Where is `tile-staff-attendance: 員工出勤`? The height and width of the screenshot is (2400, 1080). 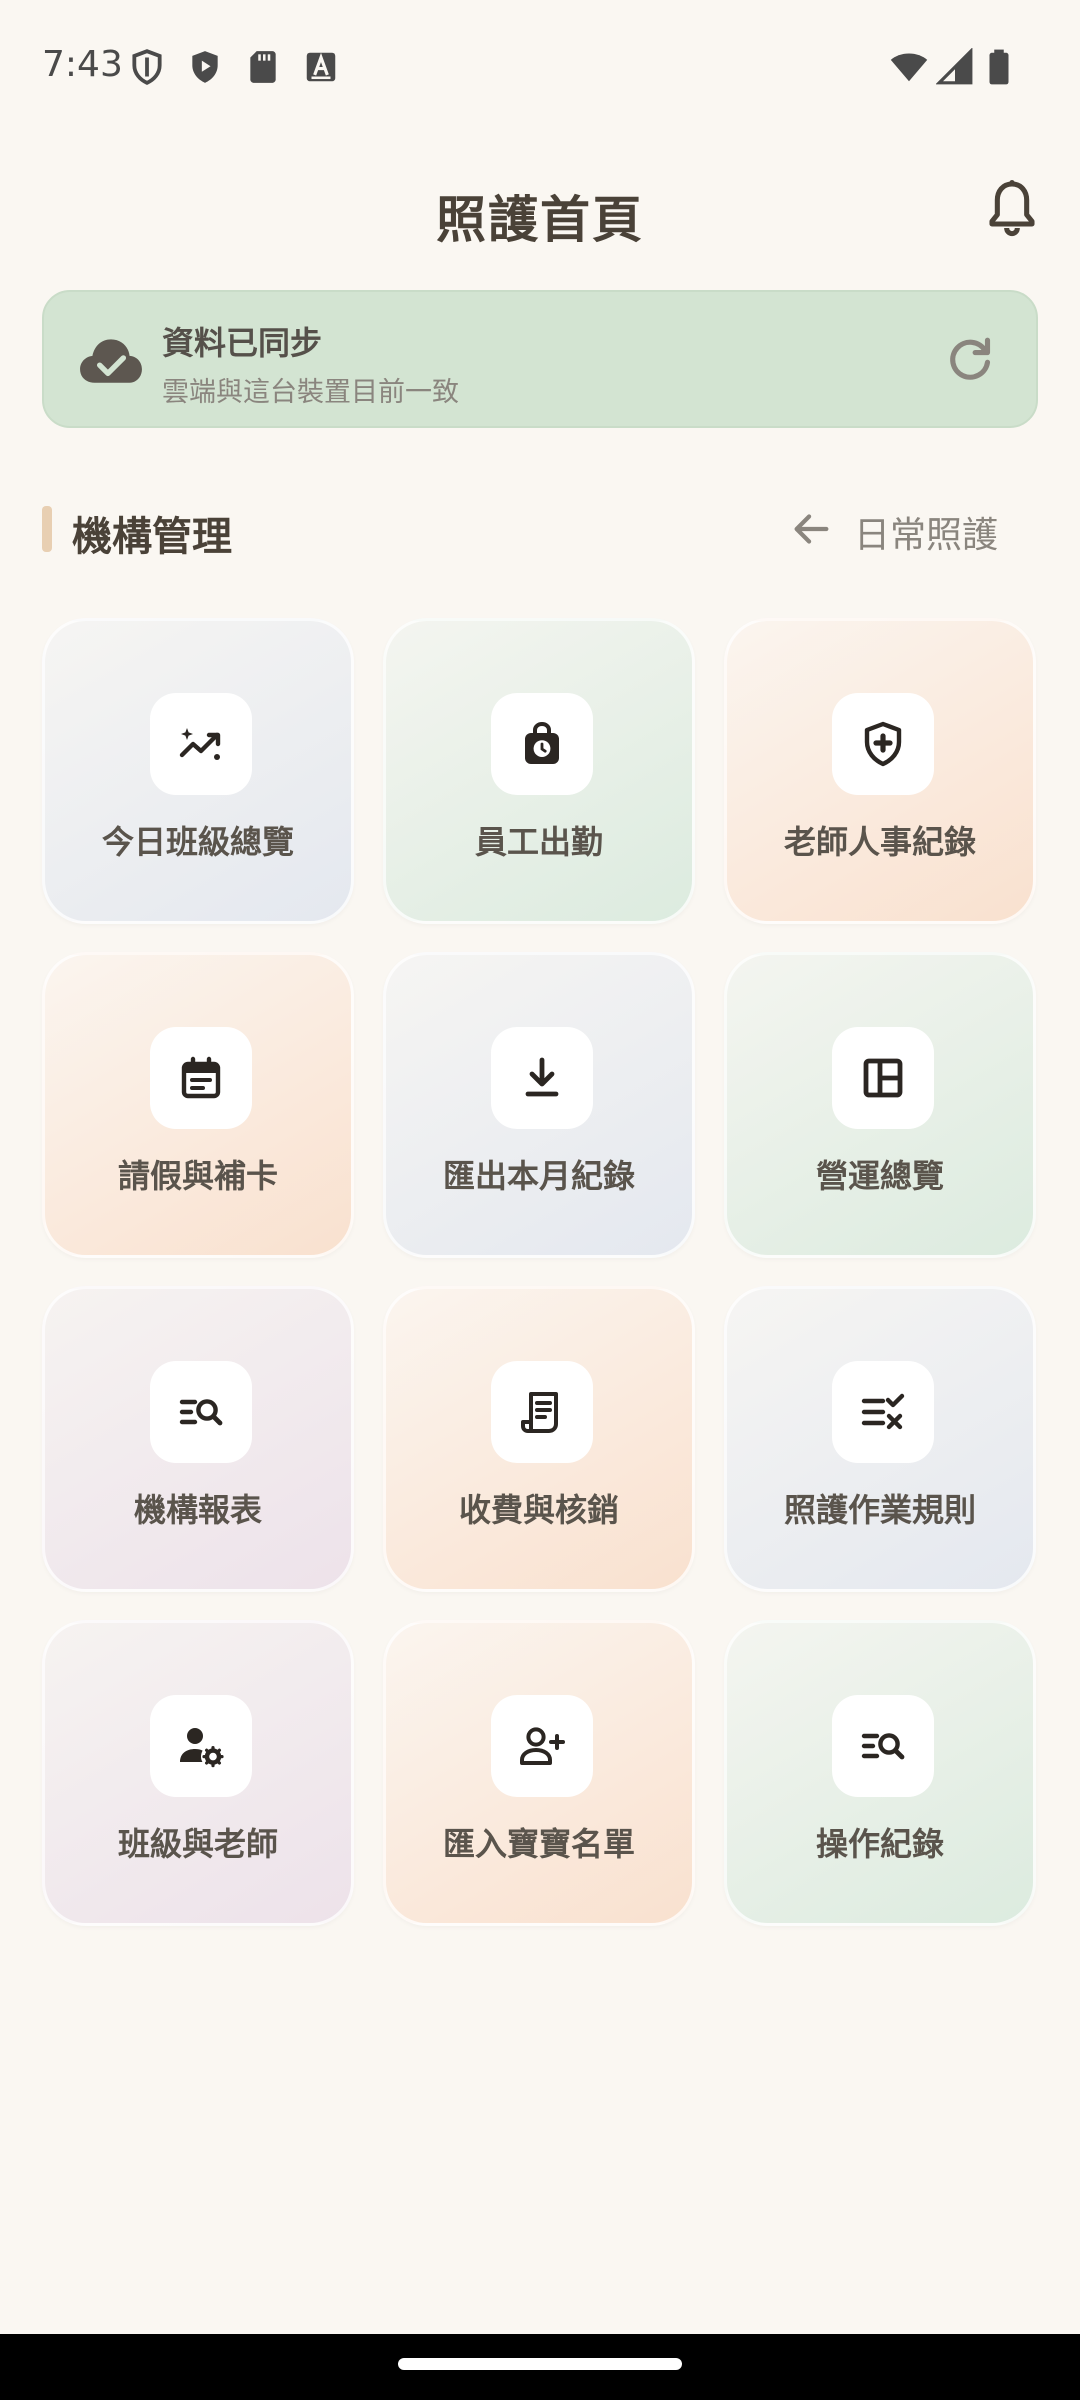 tile-staff-attendance: 員工出勤 is located at coordinates (539, 771).